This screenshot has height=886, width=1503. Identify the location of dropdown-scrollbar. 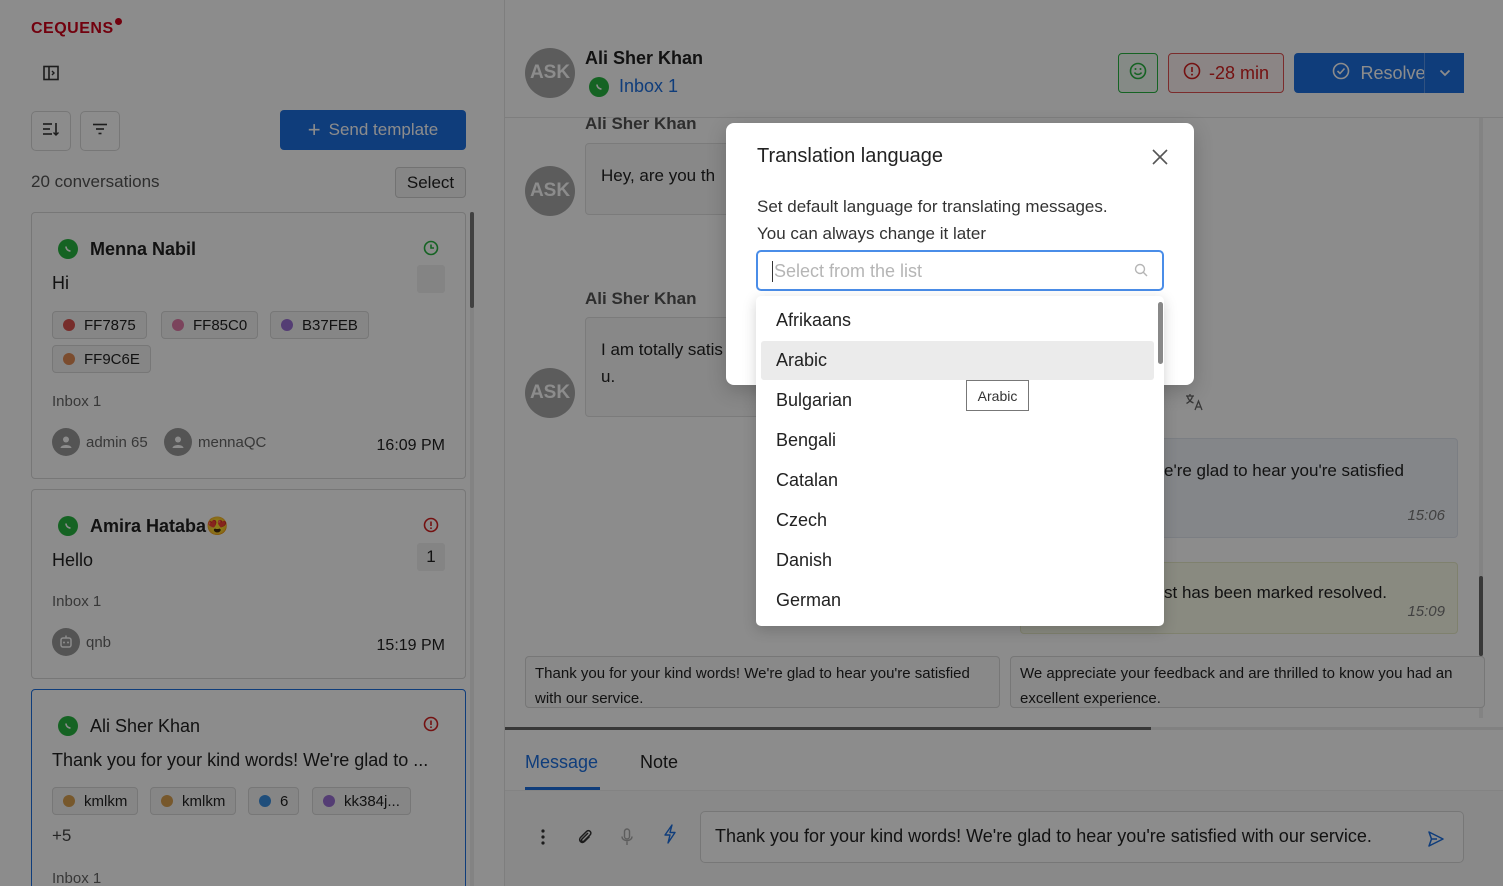
(1160, 333).